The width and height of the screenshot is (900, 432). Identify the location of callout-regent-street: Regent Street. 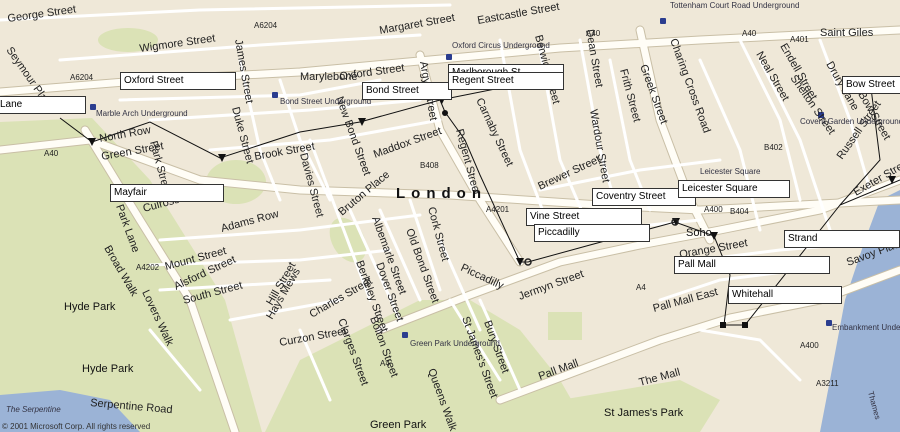
(506, 81).